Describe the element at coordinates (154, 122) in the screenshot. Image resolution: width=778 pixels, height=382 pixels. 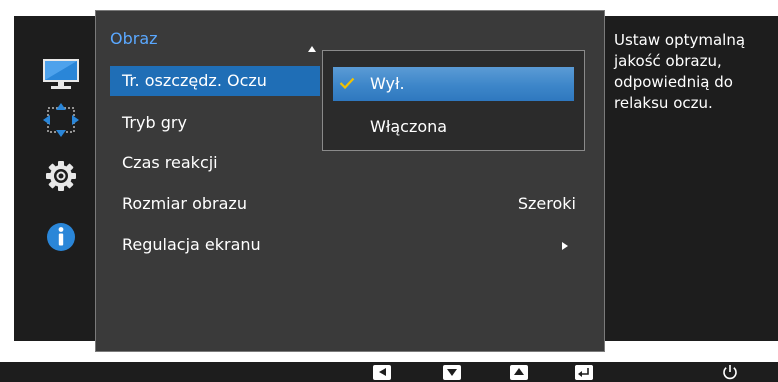
I see `menu-item-label: Tryb gry` at that location.